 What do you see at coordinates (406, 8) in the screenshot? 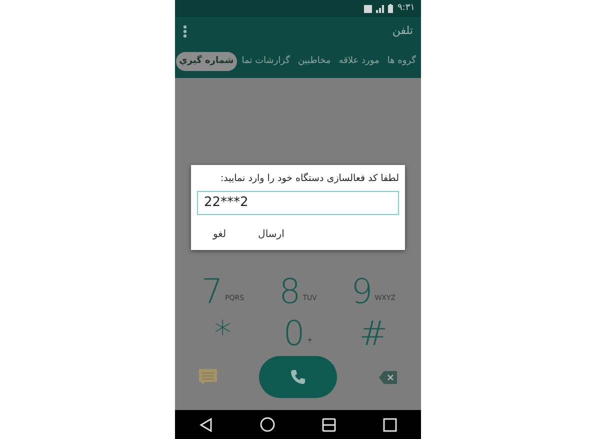
I see `status-time: ۹:۳۱` at bounding box center [406, 8].